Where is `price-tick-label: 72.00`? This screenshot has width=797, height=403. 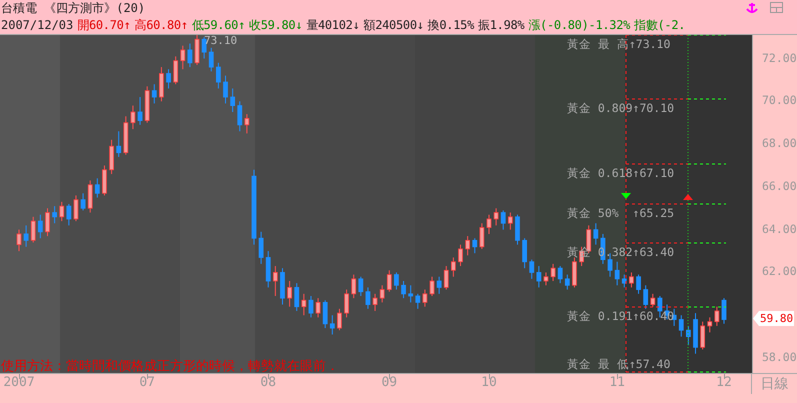 price-tick-label: 72.00 is located at coordinates (779, 57).